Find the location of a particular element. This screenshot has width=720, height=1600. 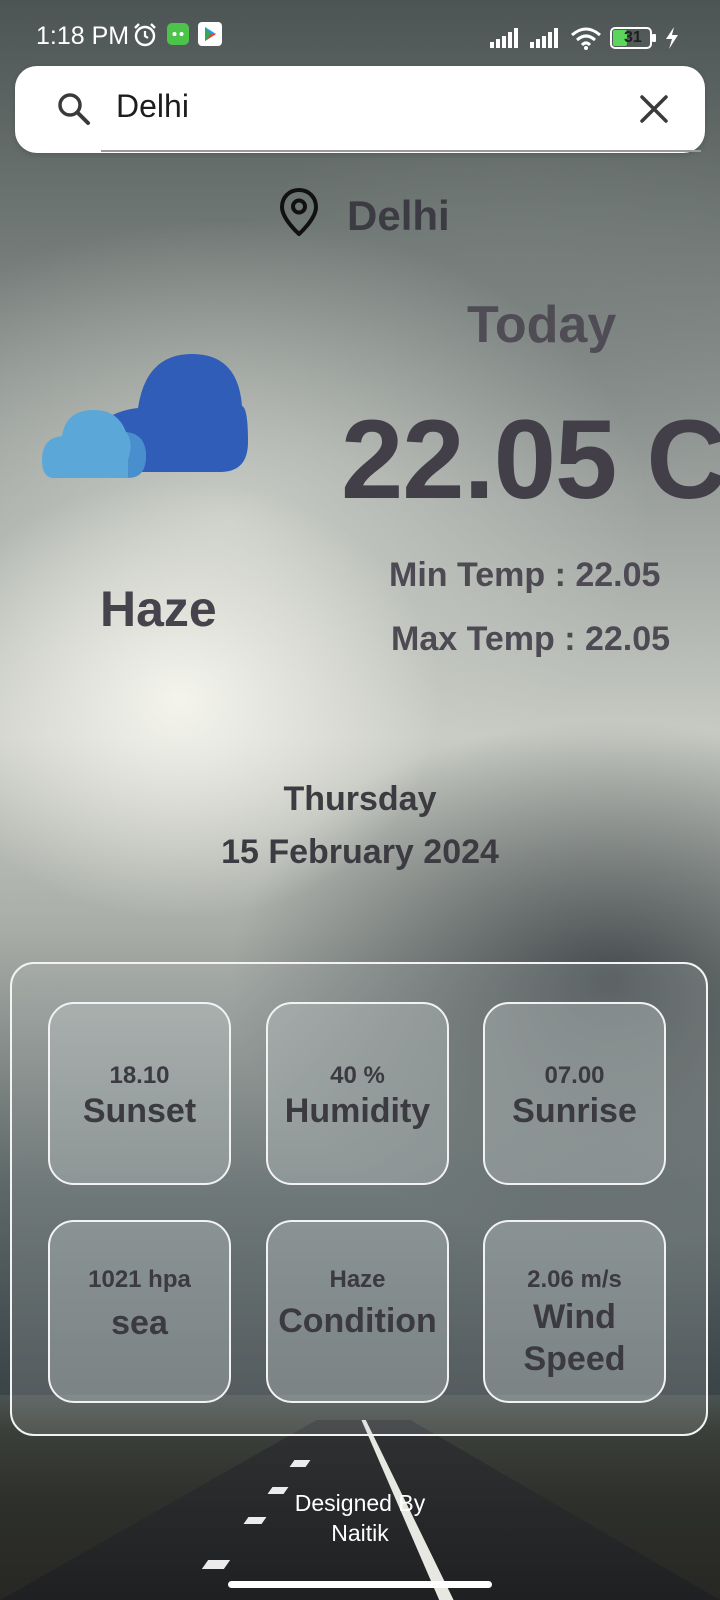

detail-label: Condition is located at coordinates (357, 1321).